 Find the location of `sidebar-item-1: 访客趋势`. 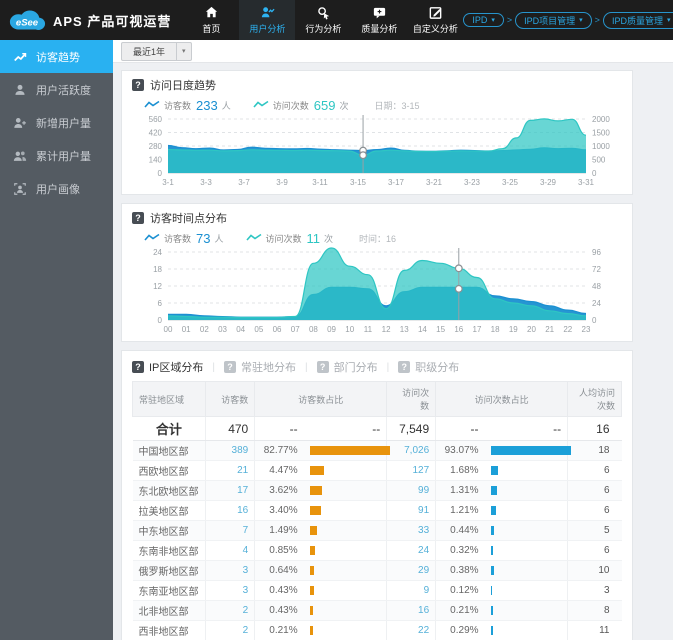

sidebar-item-1: 访客趋势 is located at coordinates (56, 56).